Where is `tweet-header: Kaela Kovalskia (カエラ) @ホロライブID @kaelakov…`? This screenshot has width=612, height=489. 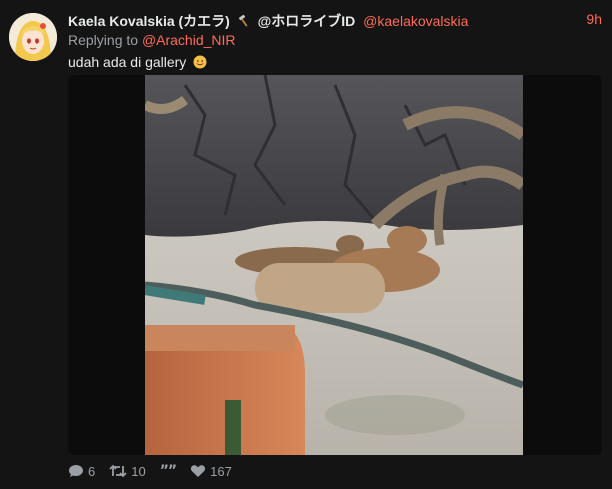
tweet-header: Kaela Kovalskia (カエラ) @ホロライブID @kaelakov… is located at coordinates (335, 21).